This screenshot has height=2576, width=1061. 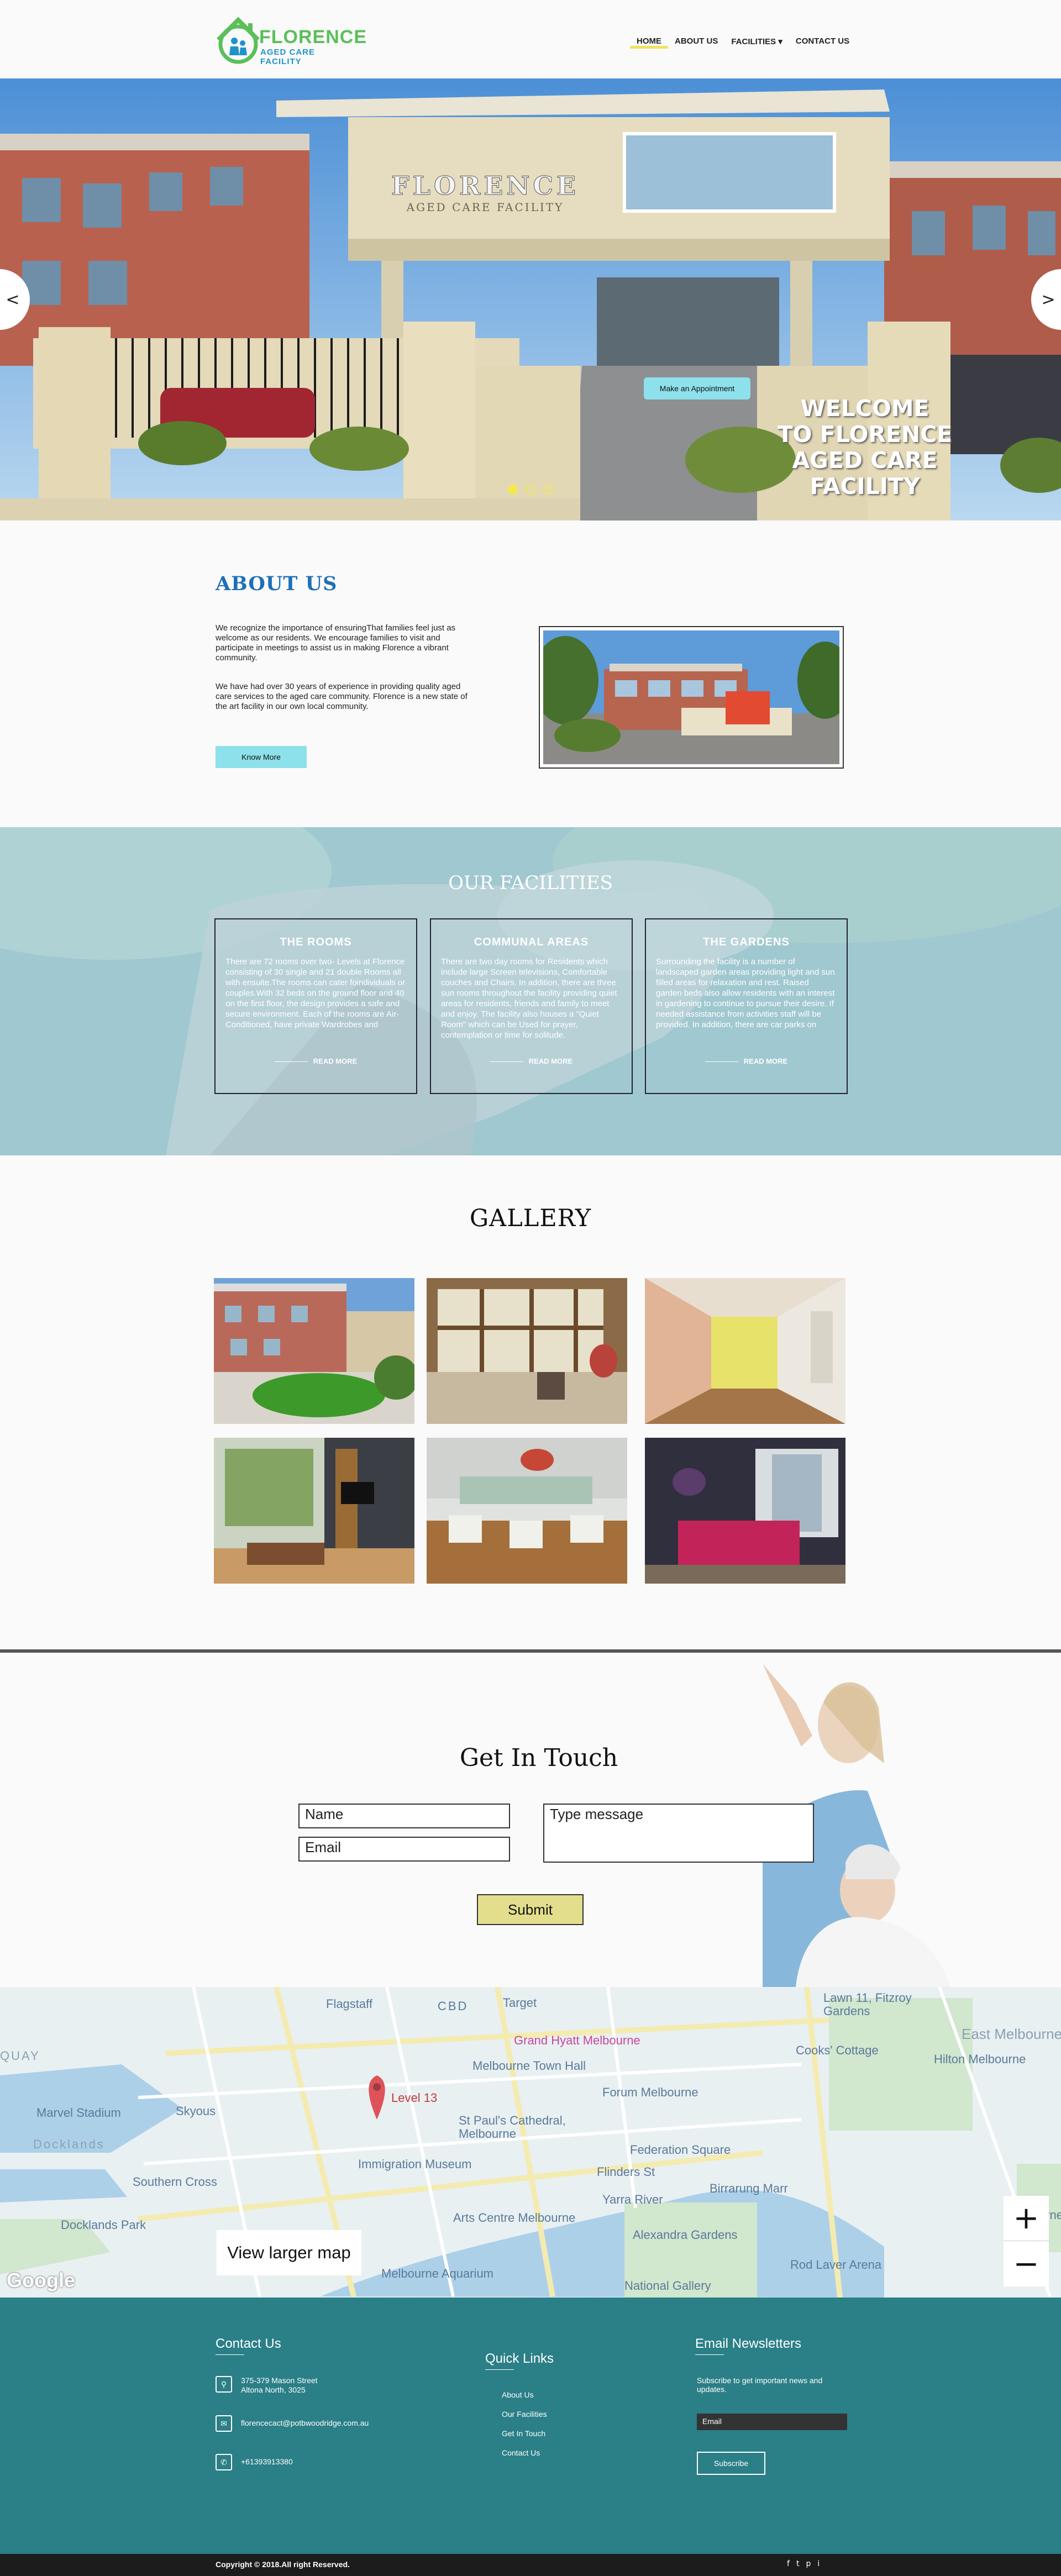 What do you see at coordinates (314, 1511) in the screenshot?
I see `gallery-image-bedroom` at bounding box center [314, 1511].